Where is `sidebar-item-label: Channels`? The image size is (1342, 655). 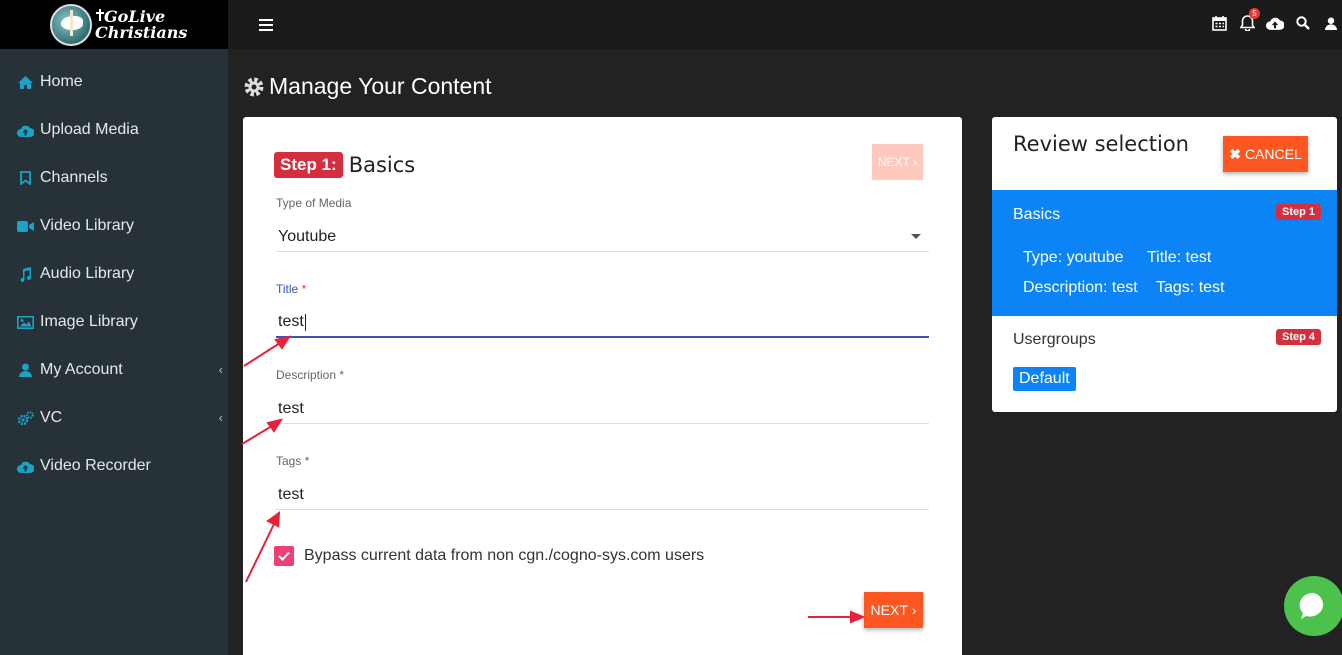 sidebar-item-label: Channels is located at coordinates (74, 177).